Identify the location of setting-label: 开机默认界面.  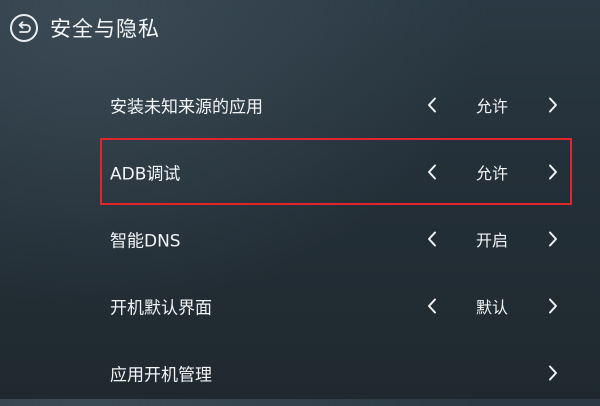
(161, 308).